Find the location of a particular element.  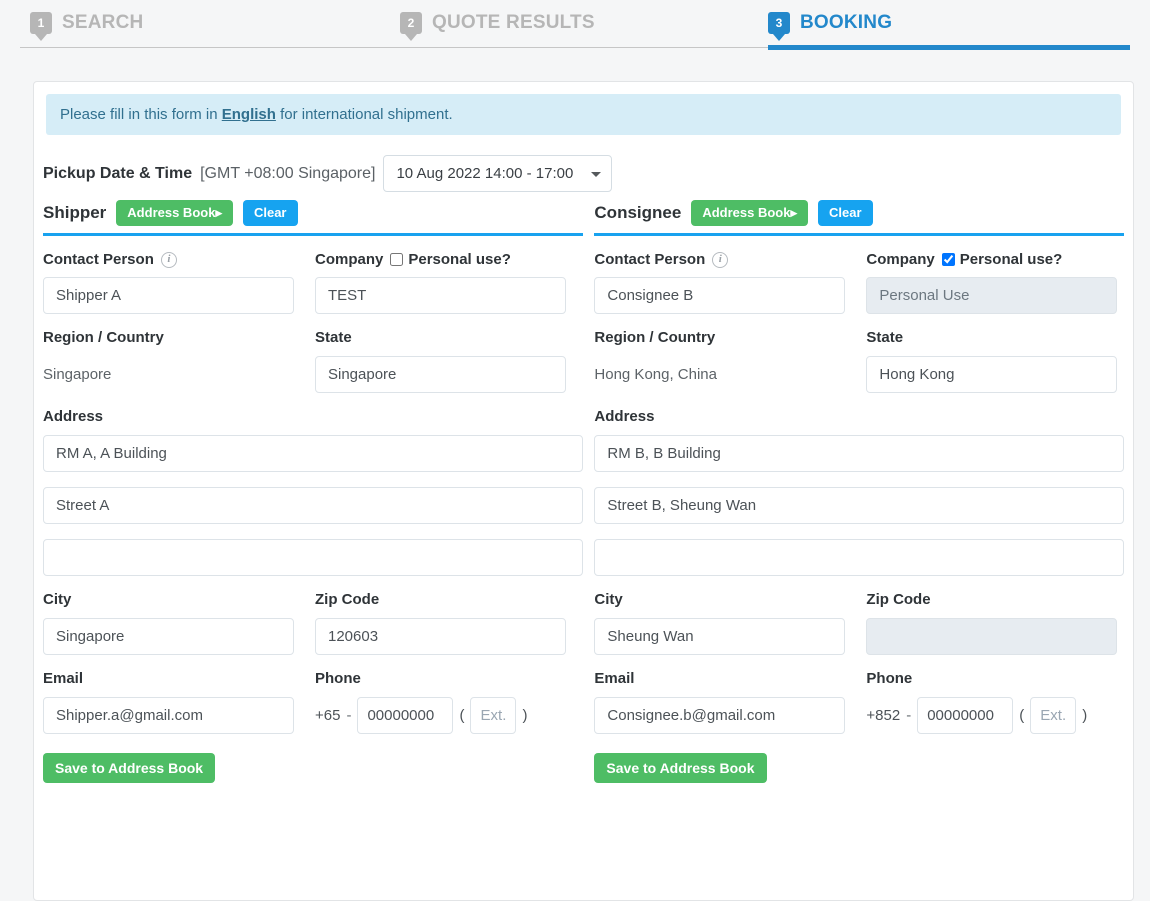

consignee-address-line3-input is located at coordinates (859, 557).